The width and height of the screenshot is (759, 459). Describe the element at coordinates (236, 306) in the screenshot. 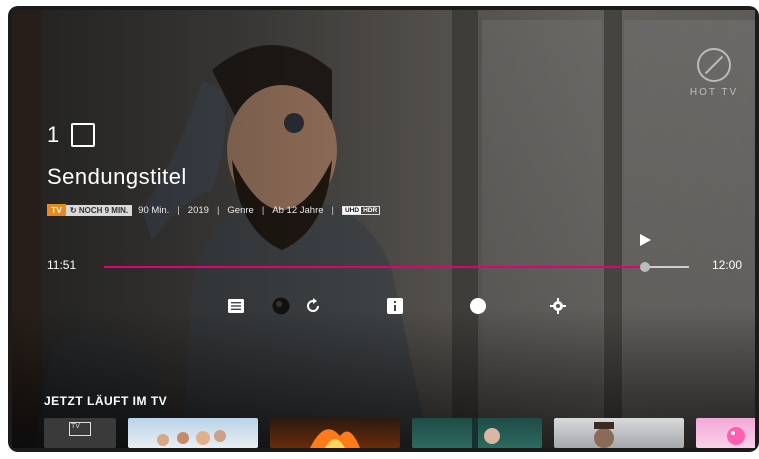

I see `menu-icon` at that location.